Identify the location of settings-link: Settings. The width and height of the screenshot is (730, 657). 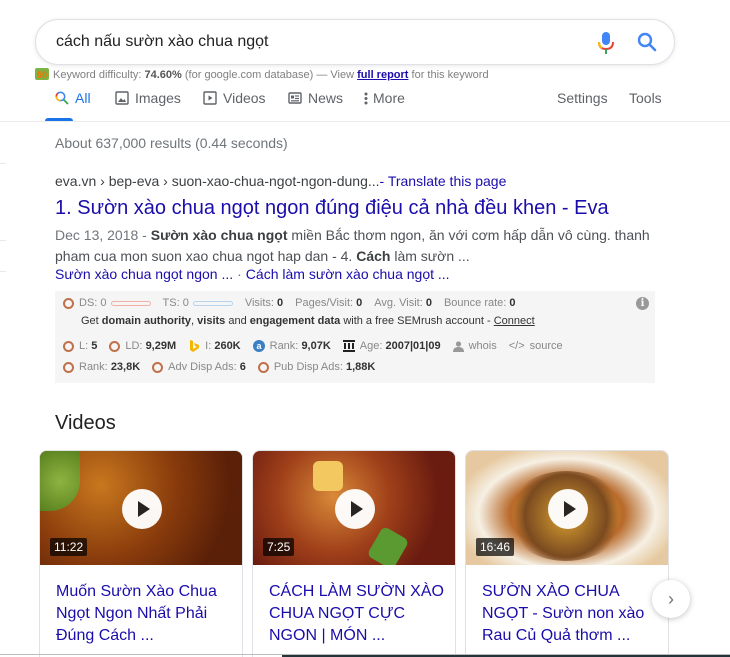
(582, 105).